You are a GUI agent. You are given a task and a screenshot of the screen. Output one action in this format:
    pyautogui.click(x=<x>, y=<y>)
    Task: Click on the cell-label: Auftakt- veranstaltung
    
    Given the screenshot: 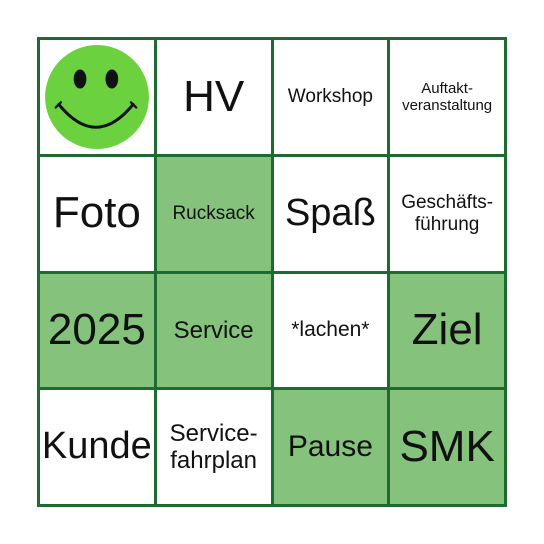 What is the action you would take?
    pyautogui.click(x=447, y=96)
    